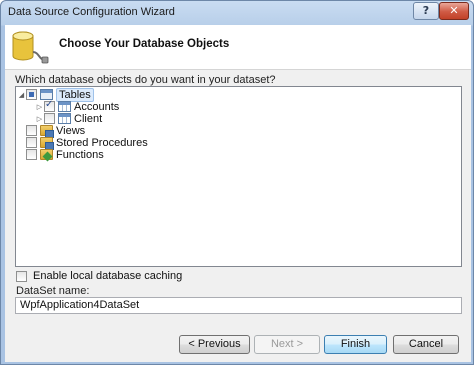  What do you see at coordinates (47, 131) in the screenshot?
I see `views-folder-icon` at bounding box center [47, 131].